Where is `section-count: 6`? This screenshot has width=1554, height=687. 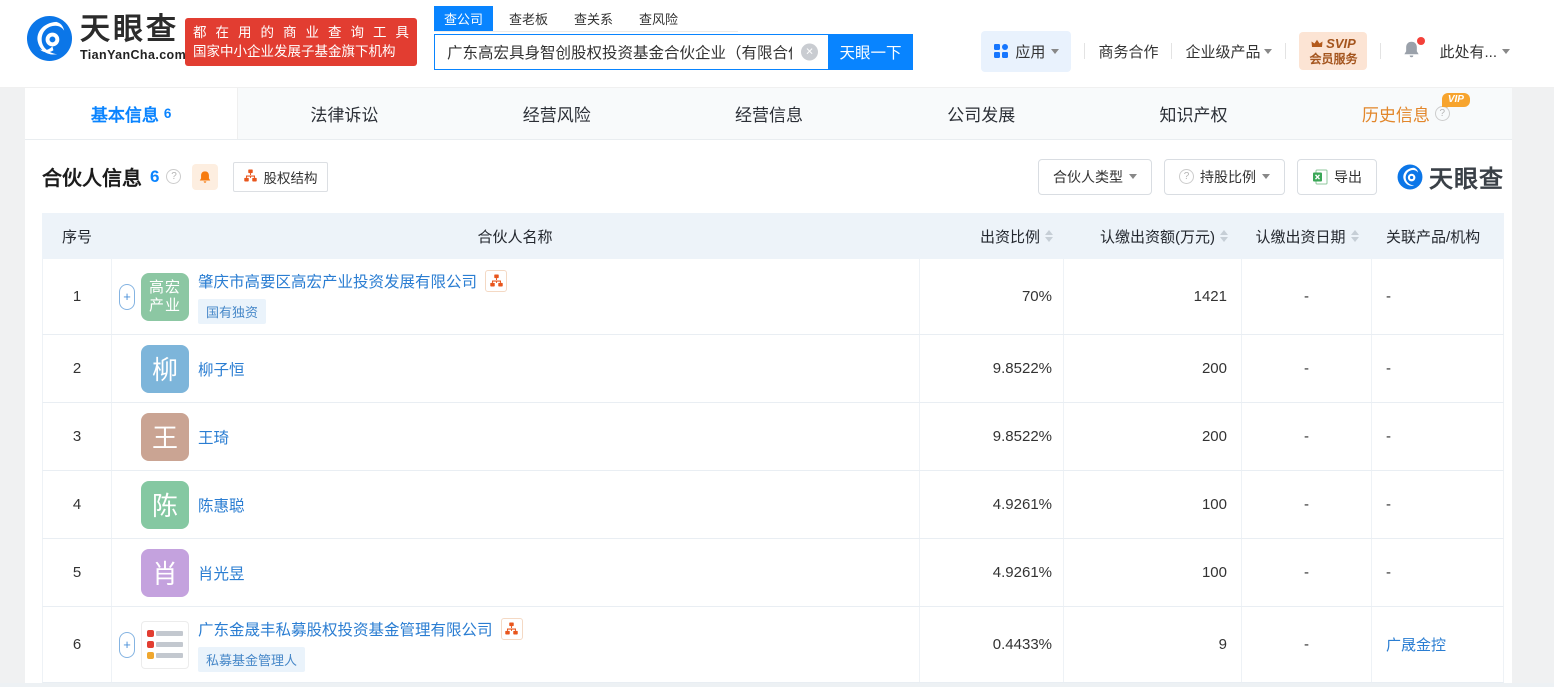
section-count: 6 is located at coordinates (155, 176).